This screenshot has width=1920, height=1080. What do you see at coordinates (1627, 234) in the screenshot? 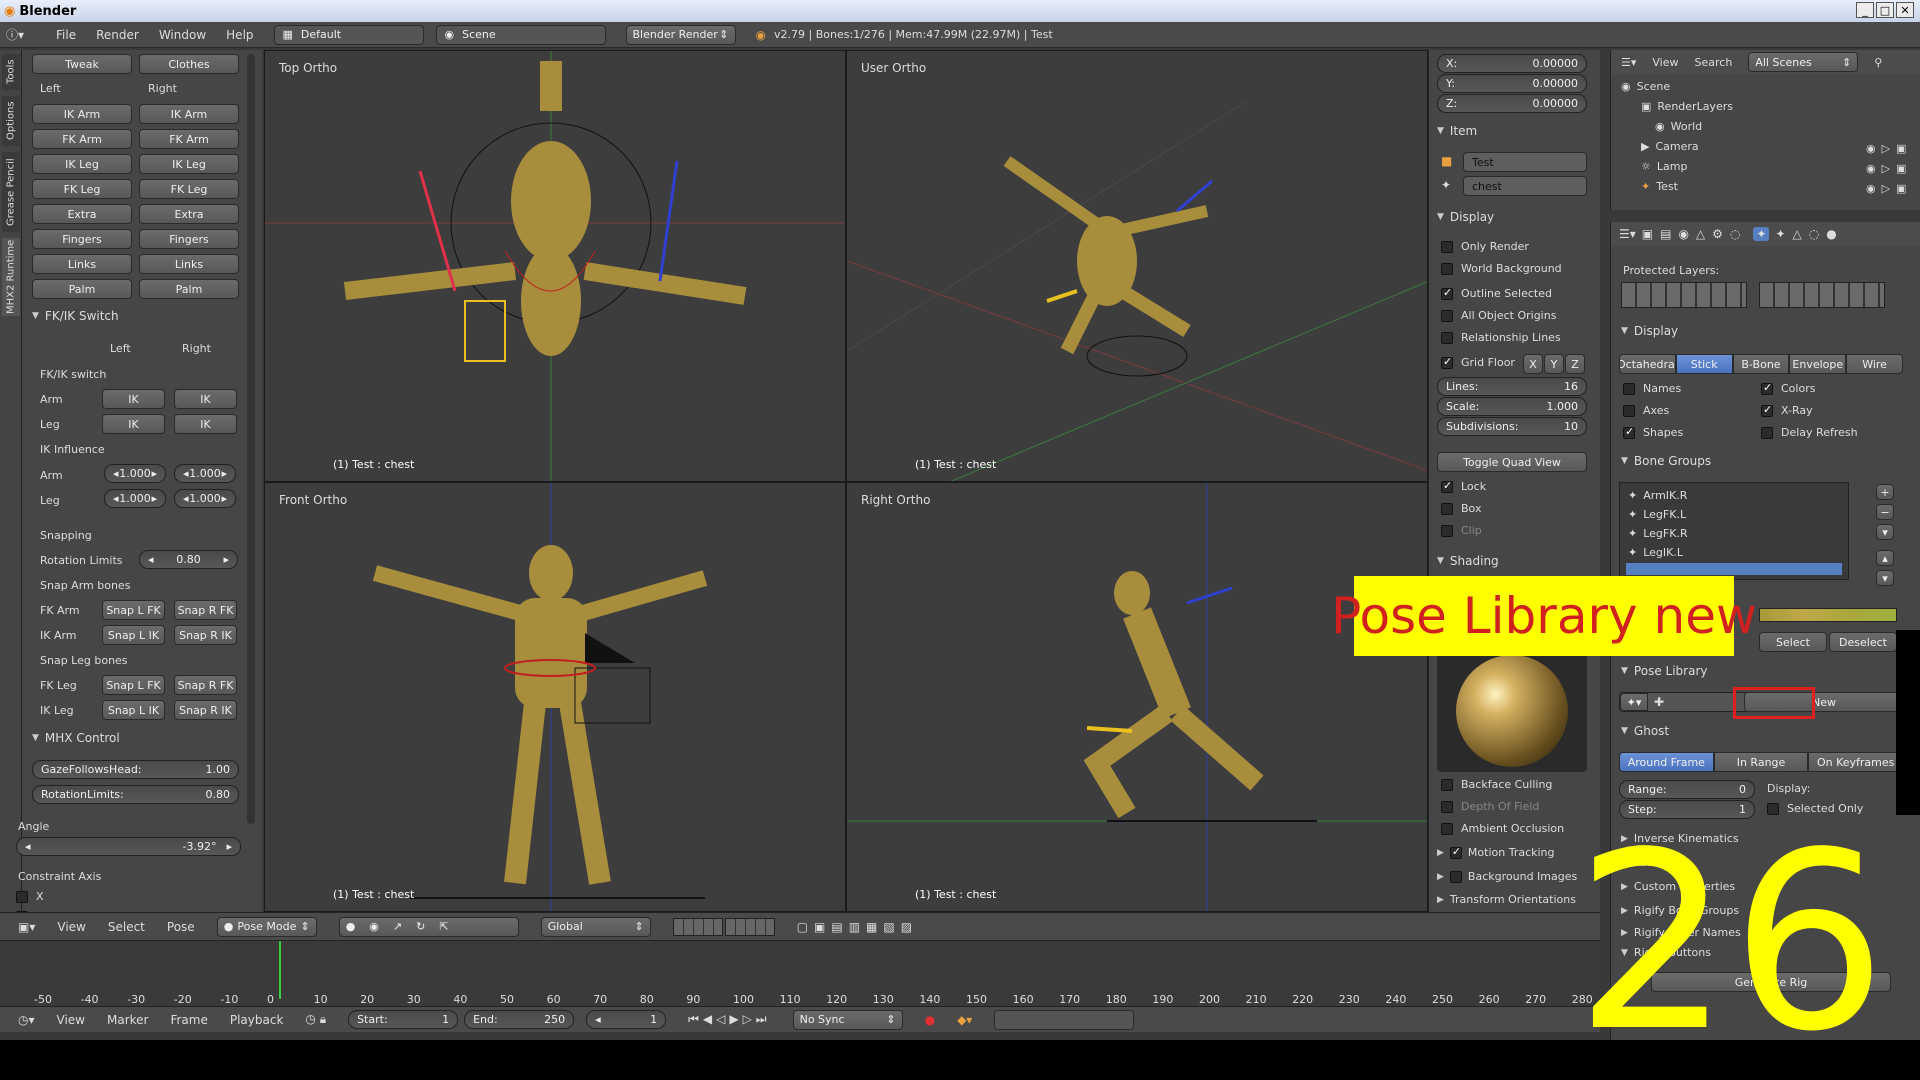
I see `properties-editor-icon: ☰▾` at bounding box center [1627, 234].